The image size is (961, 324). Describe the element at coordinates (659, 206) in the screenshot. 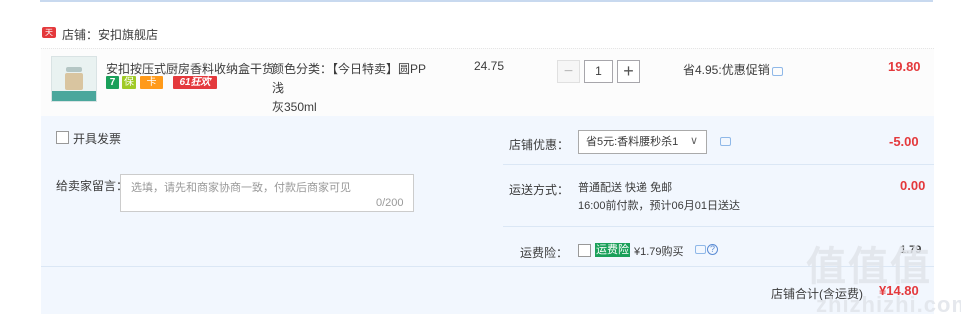

I see `shipping-line: 16:00前付款，预计06月01日送达` at that location.